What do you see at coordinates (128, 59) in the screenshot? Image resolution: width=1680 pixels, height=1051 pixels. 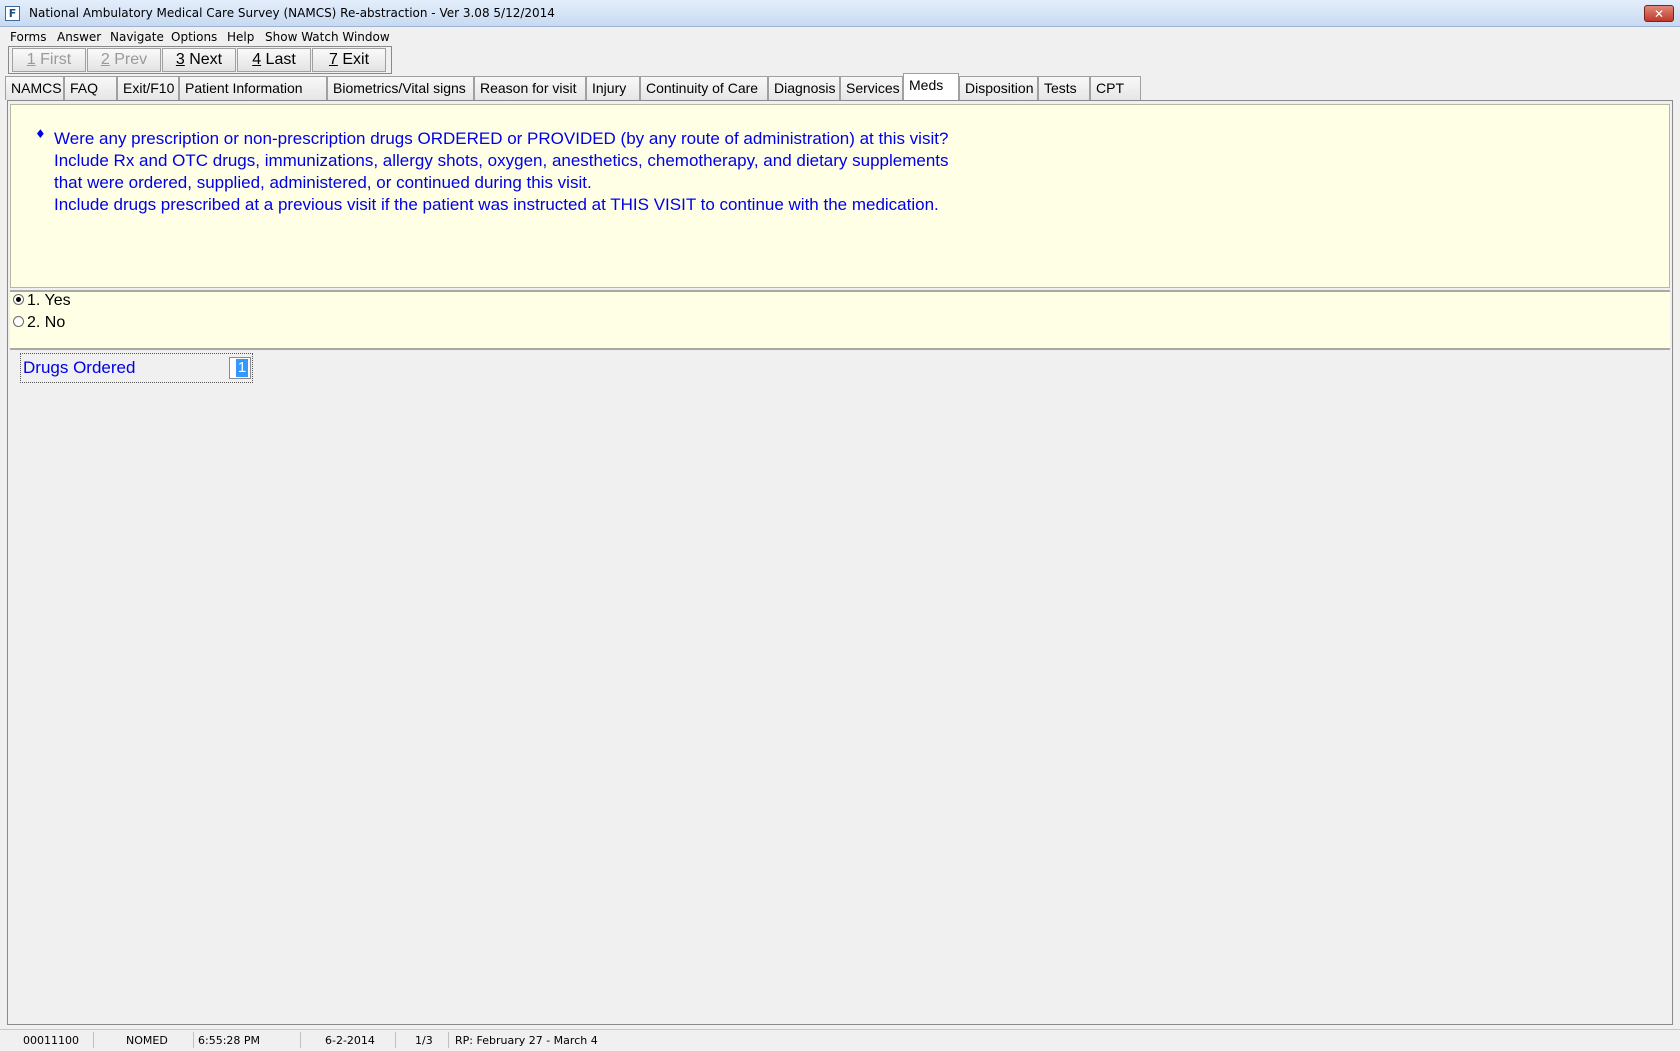 I see `prev-label: Prev` at bounding box center [128, 59].